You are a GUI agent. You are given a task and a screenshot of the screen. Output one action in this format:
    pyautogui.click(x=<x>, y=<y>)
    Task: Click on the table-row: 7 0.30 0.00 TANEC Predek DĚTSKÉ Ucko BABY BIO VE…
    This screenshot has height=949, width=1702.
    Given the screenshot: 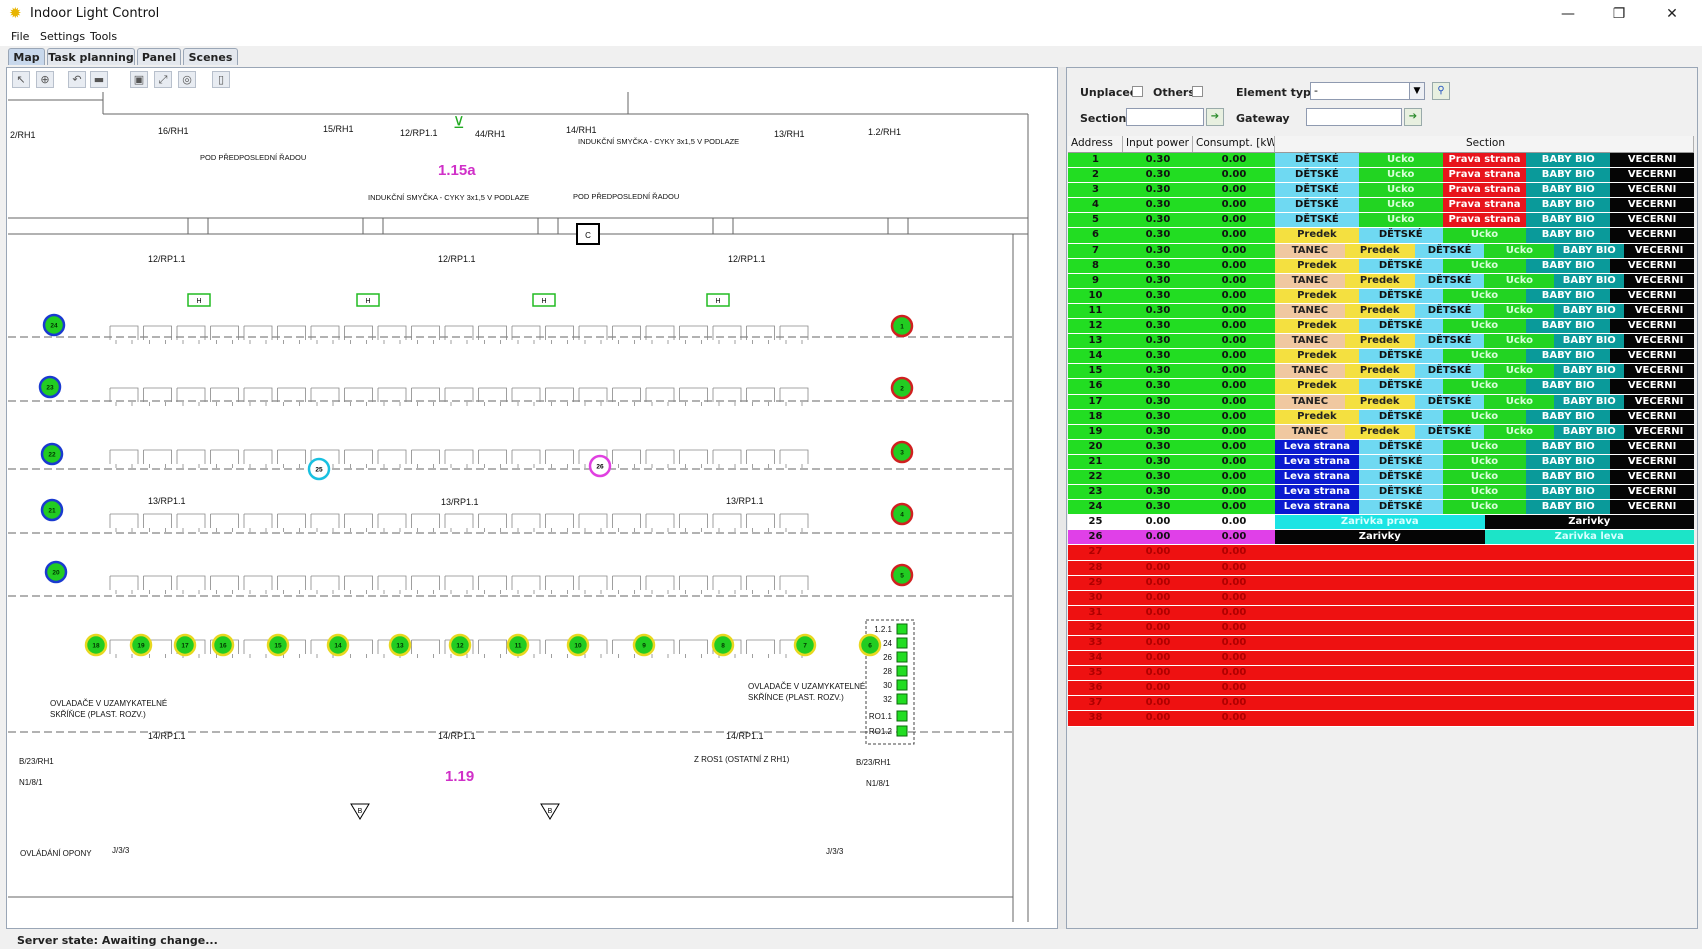 What is the action you would take?
    pyautogui.click(x=1381, y=251)
    